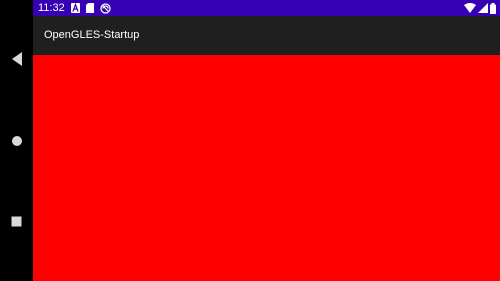 Image resolution: width=500 pixels, height=281 pixels. I want to click on sd-card-icon, so click(90, 8).